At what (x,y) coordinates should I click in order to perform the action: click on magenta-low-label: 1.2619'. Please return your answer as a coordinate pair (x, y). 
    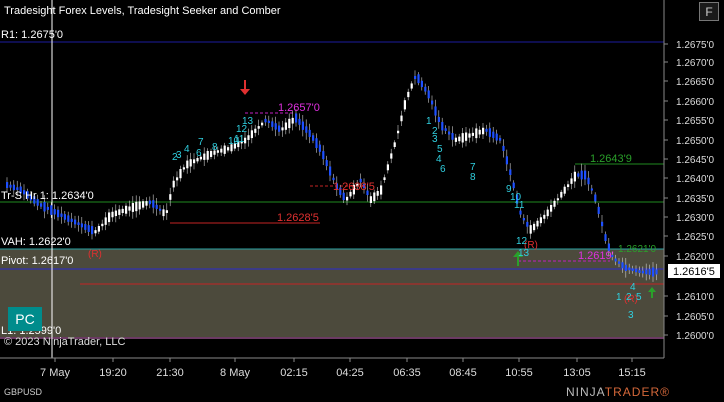
    Looking at the image, I should click on (596, 256).